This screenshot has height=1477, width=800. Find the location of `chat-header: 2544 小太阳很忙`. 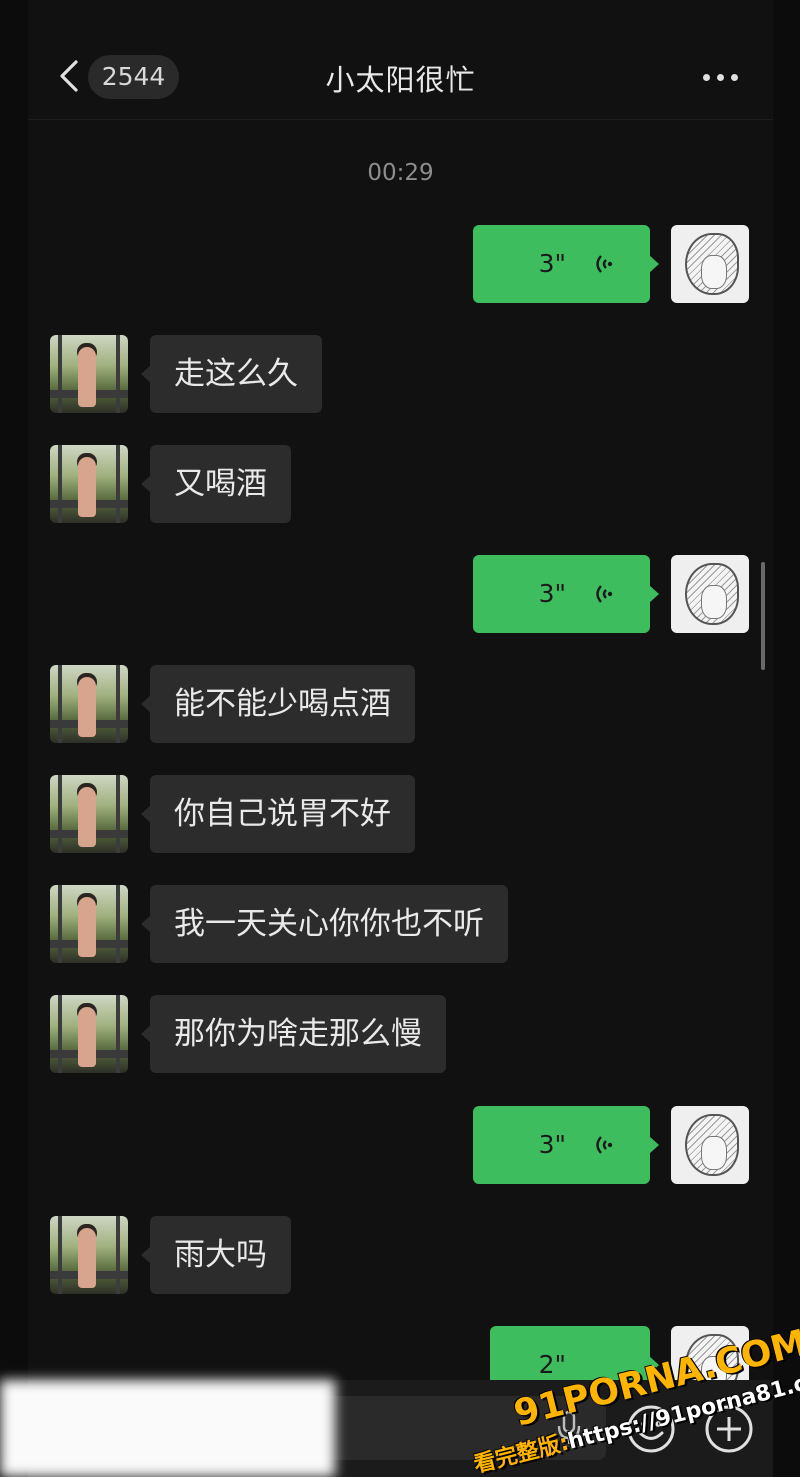

chat-header: 2544 小太阳很忙 is located at coordinates (400, 75).